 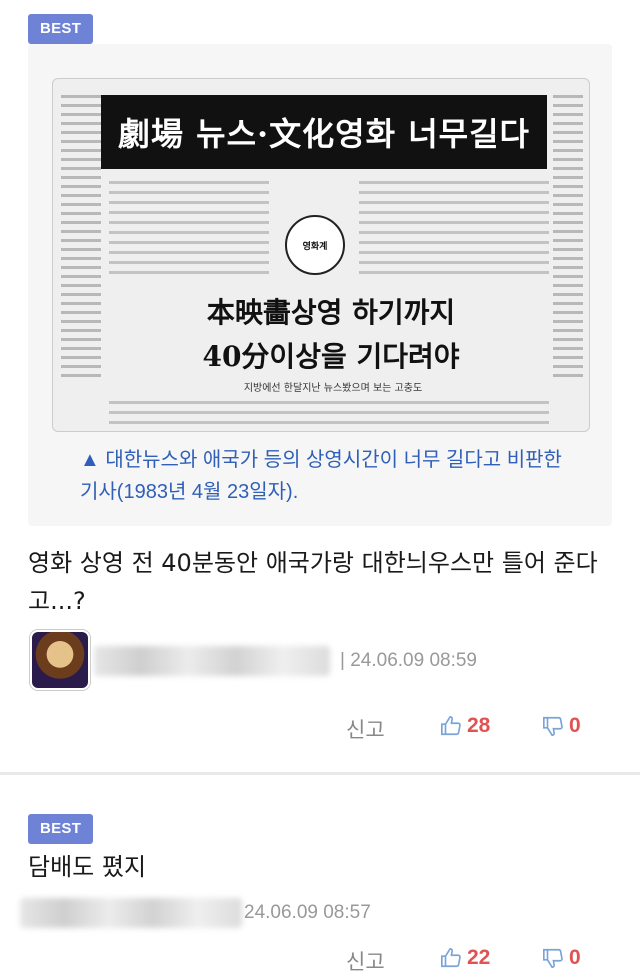 What do you see at coordinates (189, 231) in the screenshot?
I see `body-text-left` at bounding box center [189, 231].